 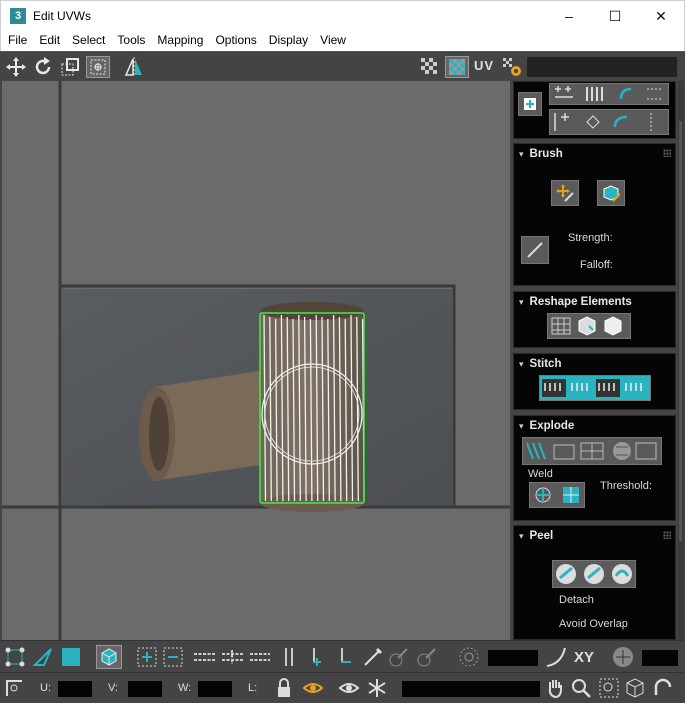 I want to click on quick-transform-rollout, so click(x=594, y=110).